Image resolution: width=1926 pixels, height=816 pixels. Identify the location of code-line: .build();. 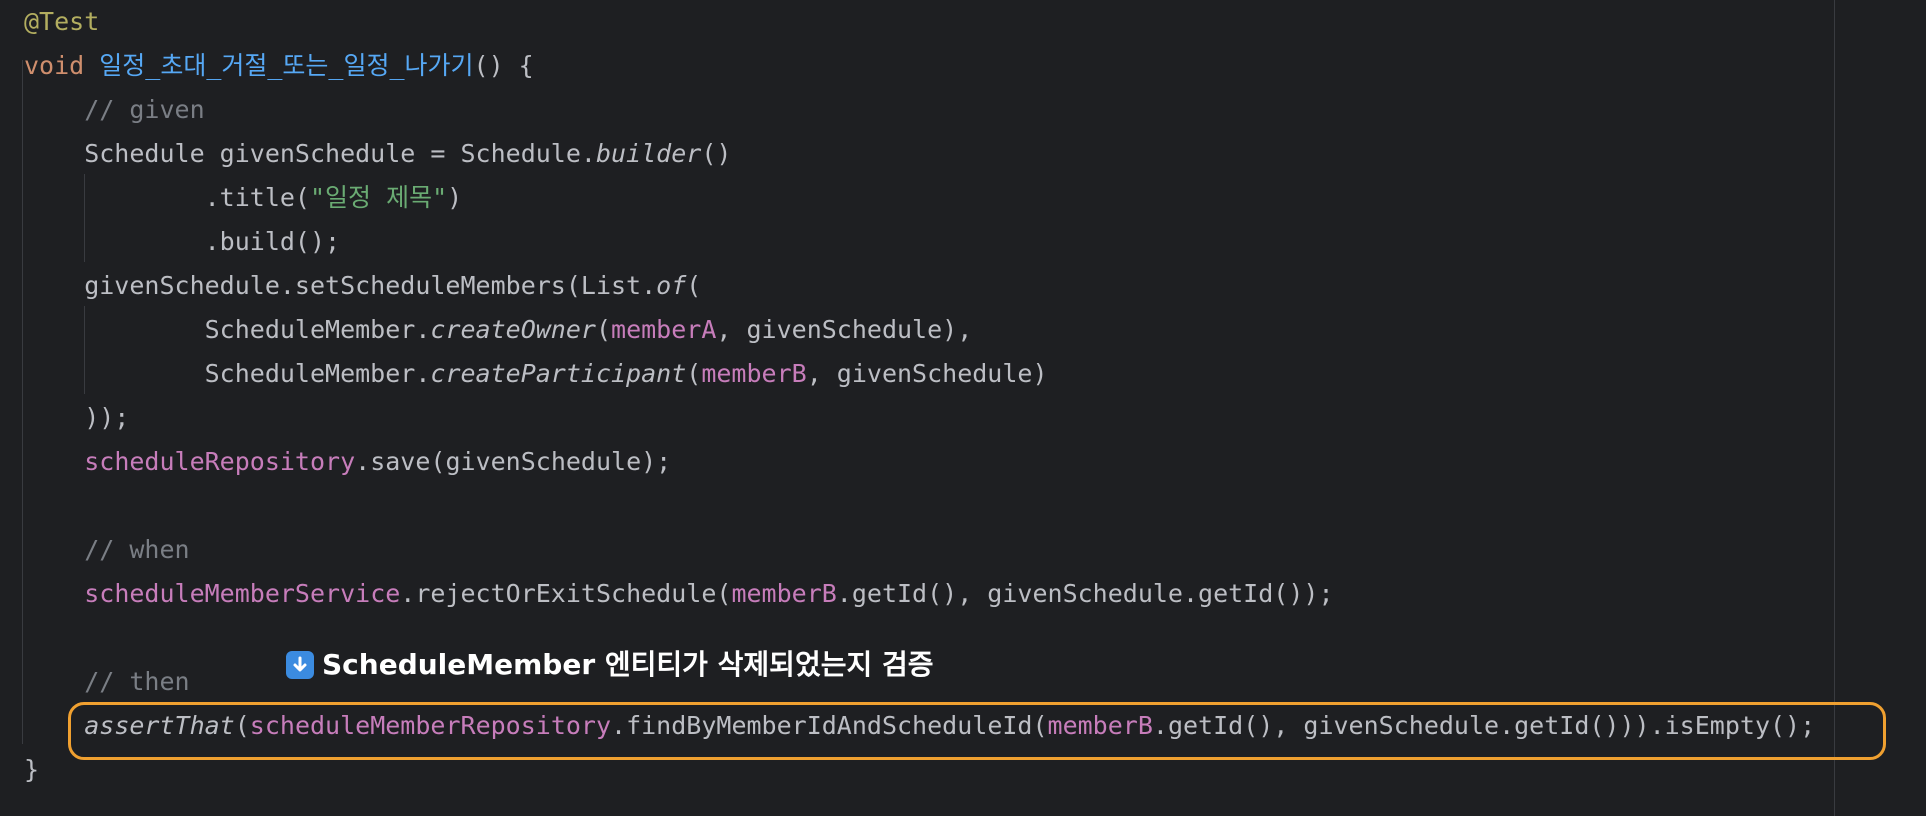
(182, 242).